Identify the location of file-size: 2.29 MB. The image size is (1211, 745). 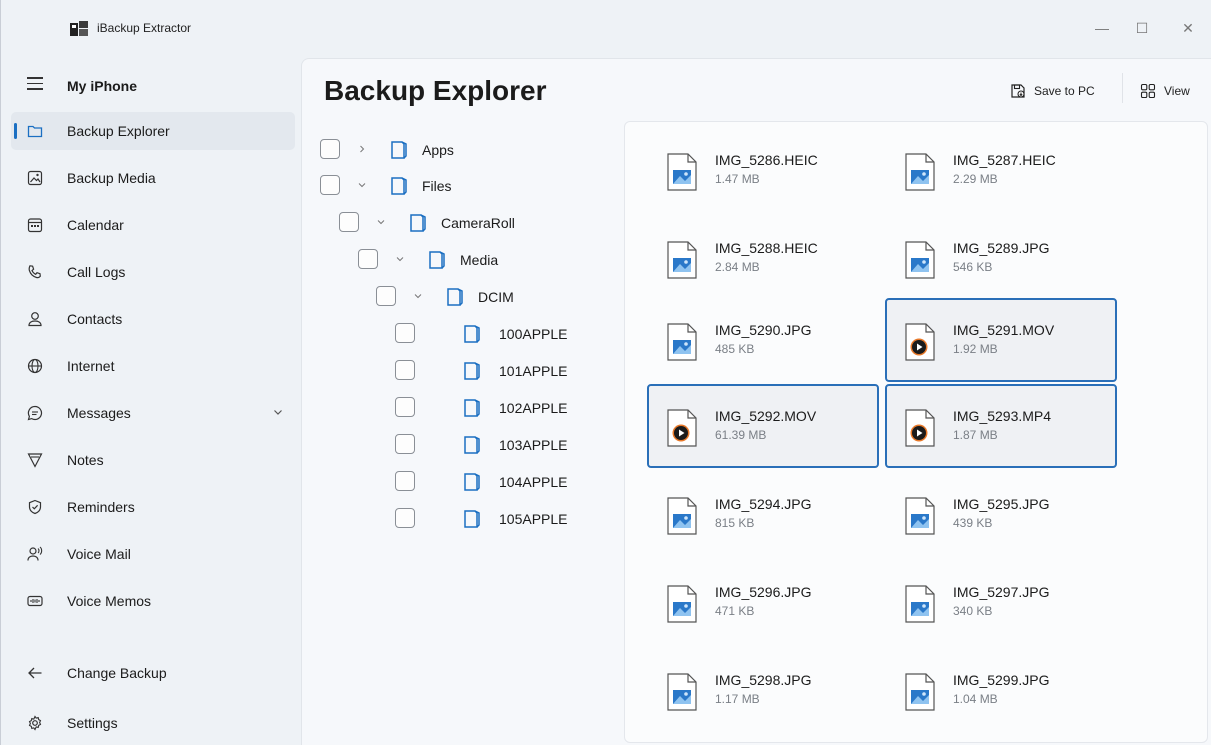
(975, 179).